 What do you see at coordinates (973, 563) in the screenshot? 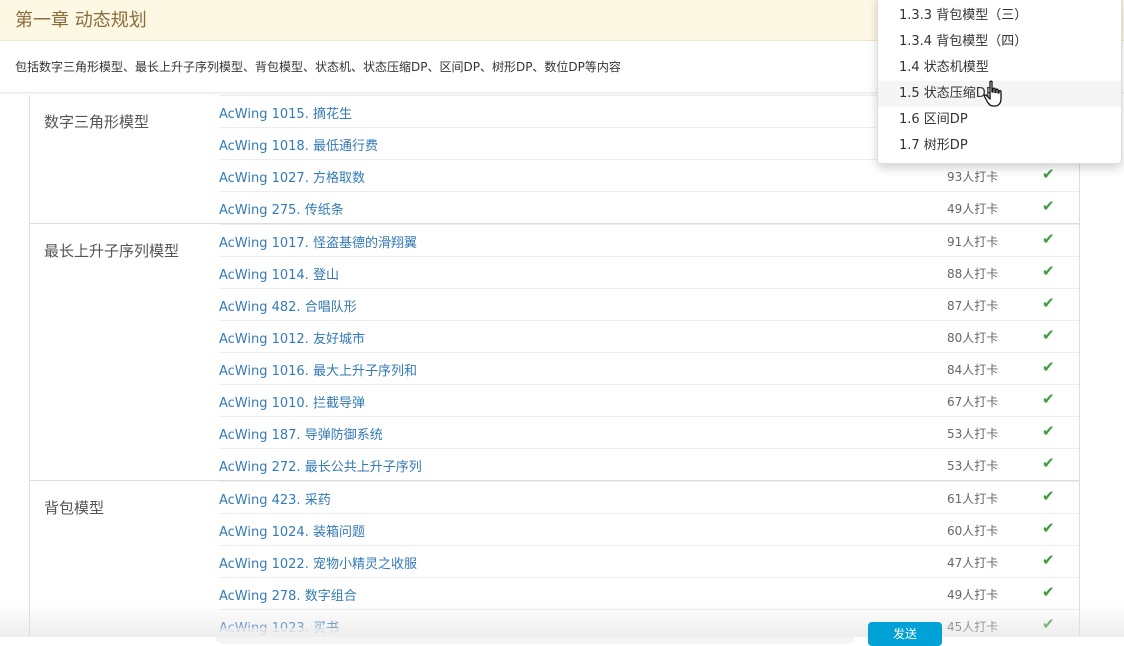
I see `checkin-count: 47人打卡` at bounding box center [973, 563].